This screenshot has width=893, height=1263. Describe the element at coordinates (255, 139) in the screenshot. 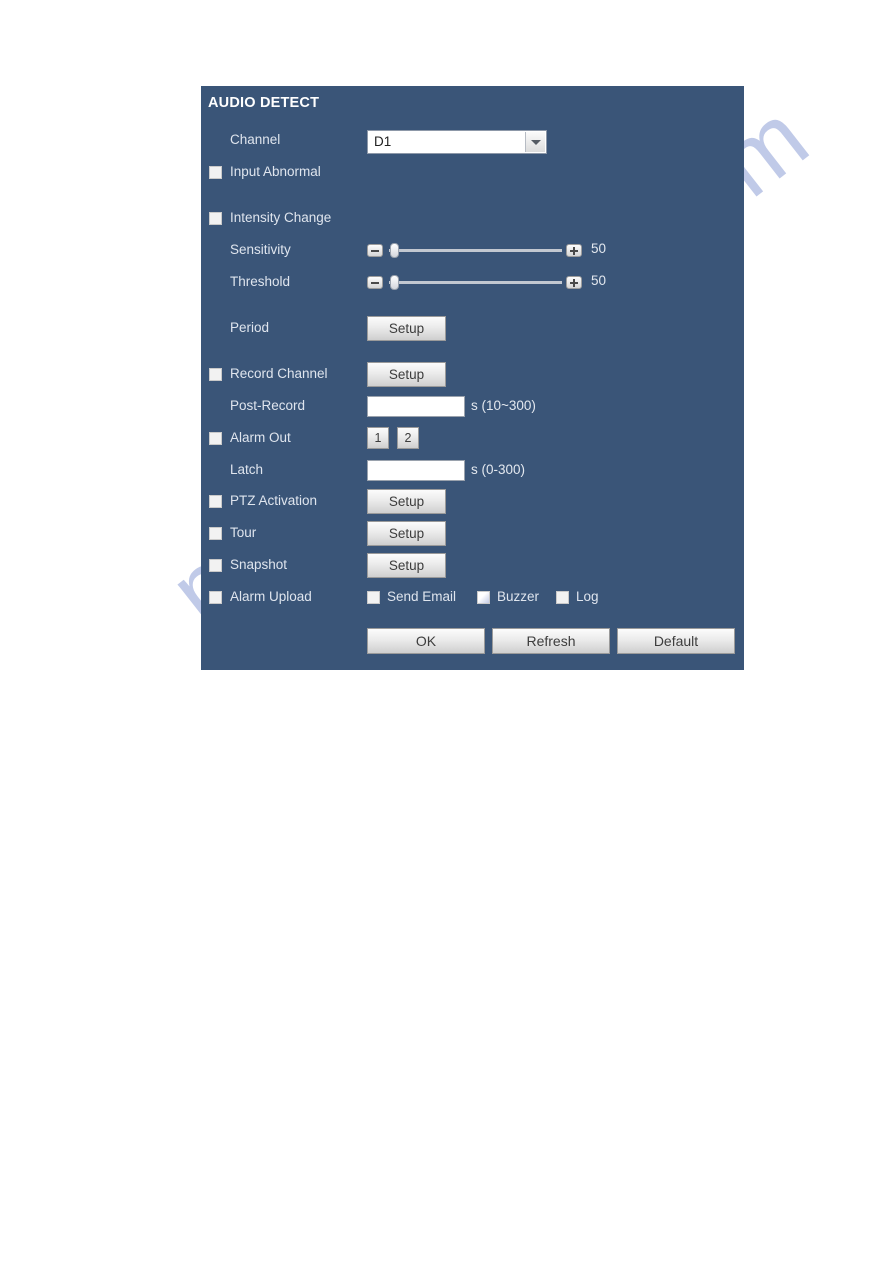

I see `channel-label: Channel` at that location.